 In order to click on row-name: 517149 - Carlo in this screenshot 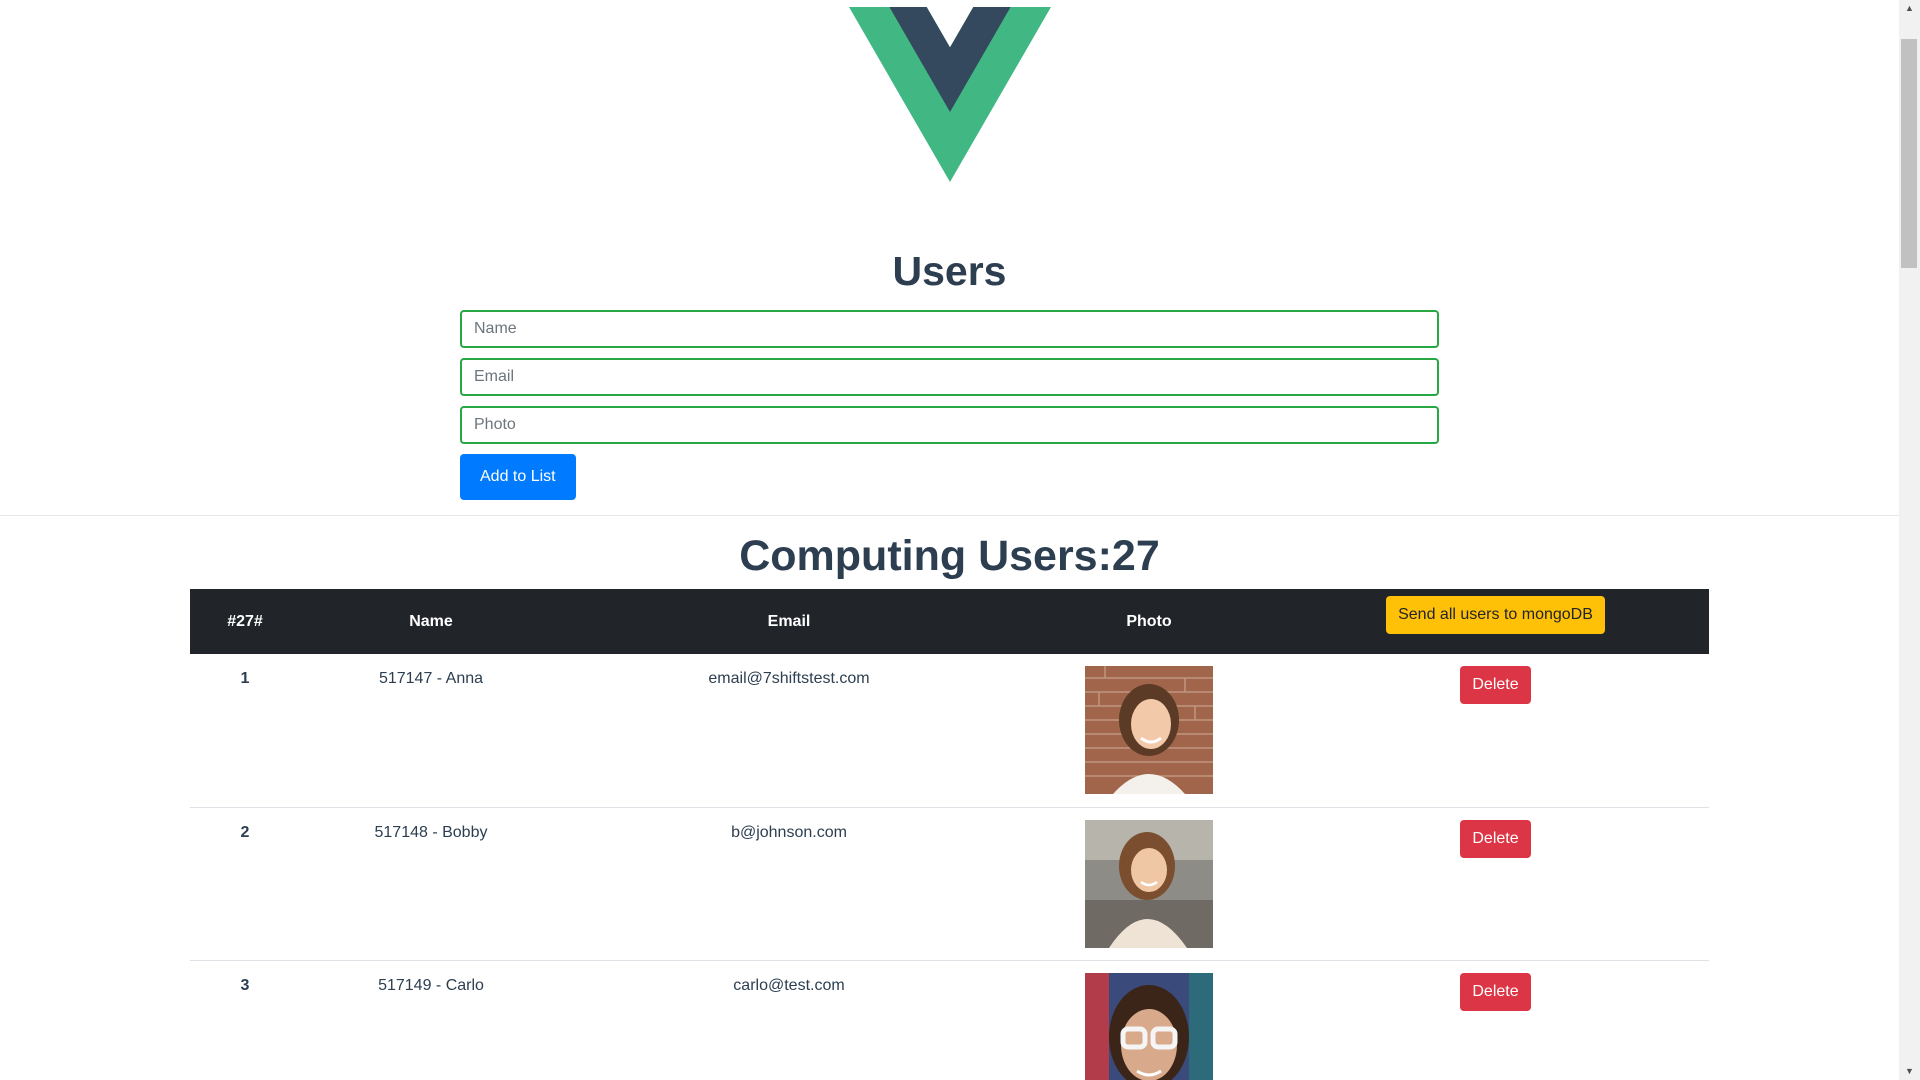, I will do `click(431, 985)`.